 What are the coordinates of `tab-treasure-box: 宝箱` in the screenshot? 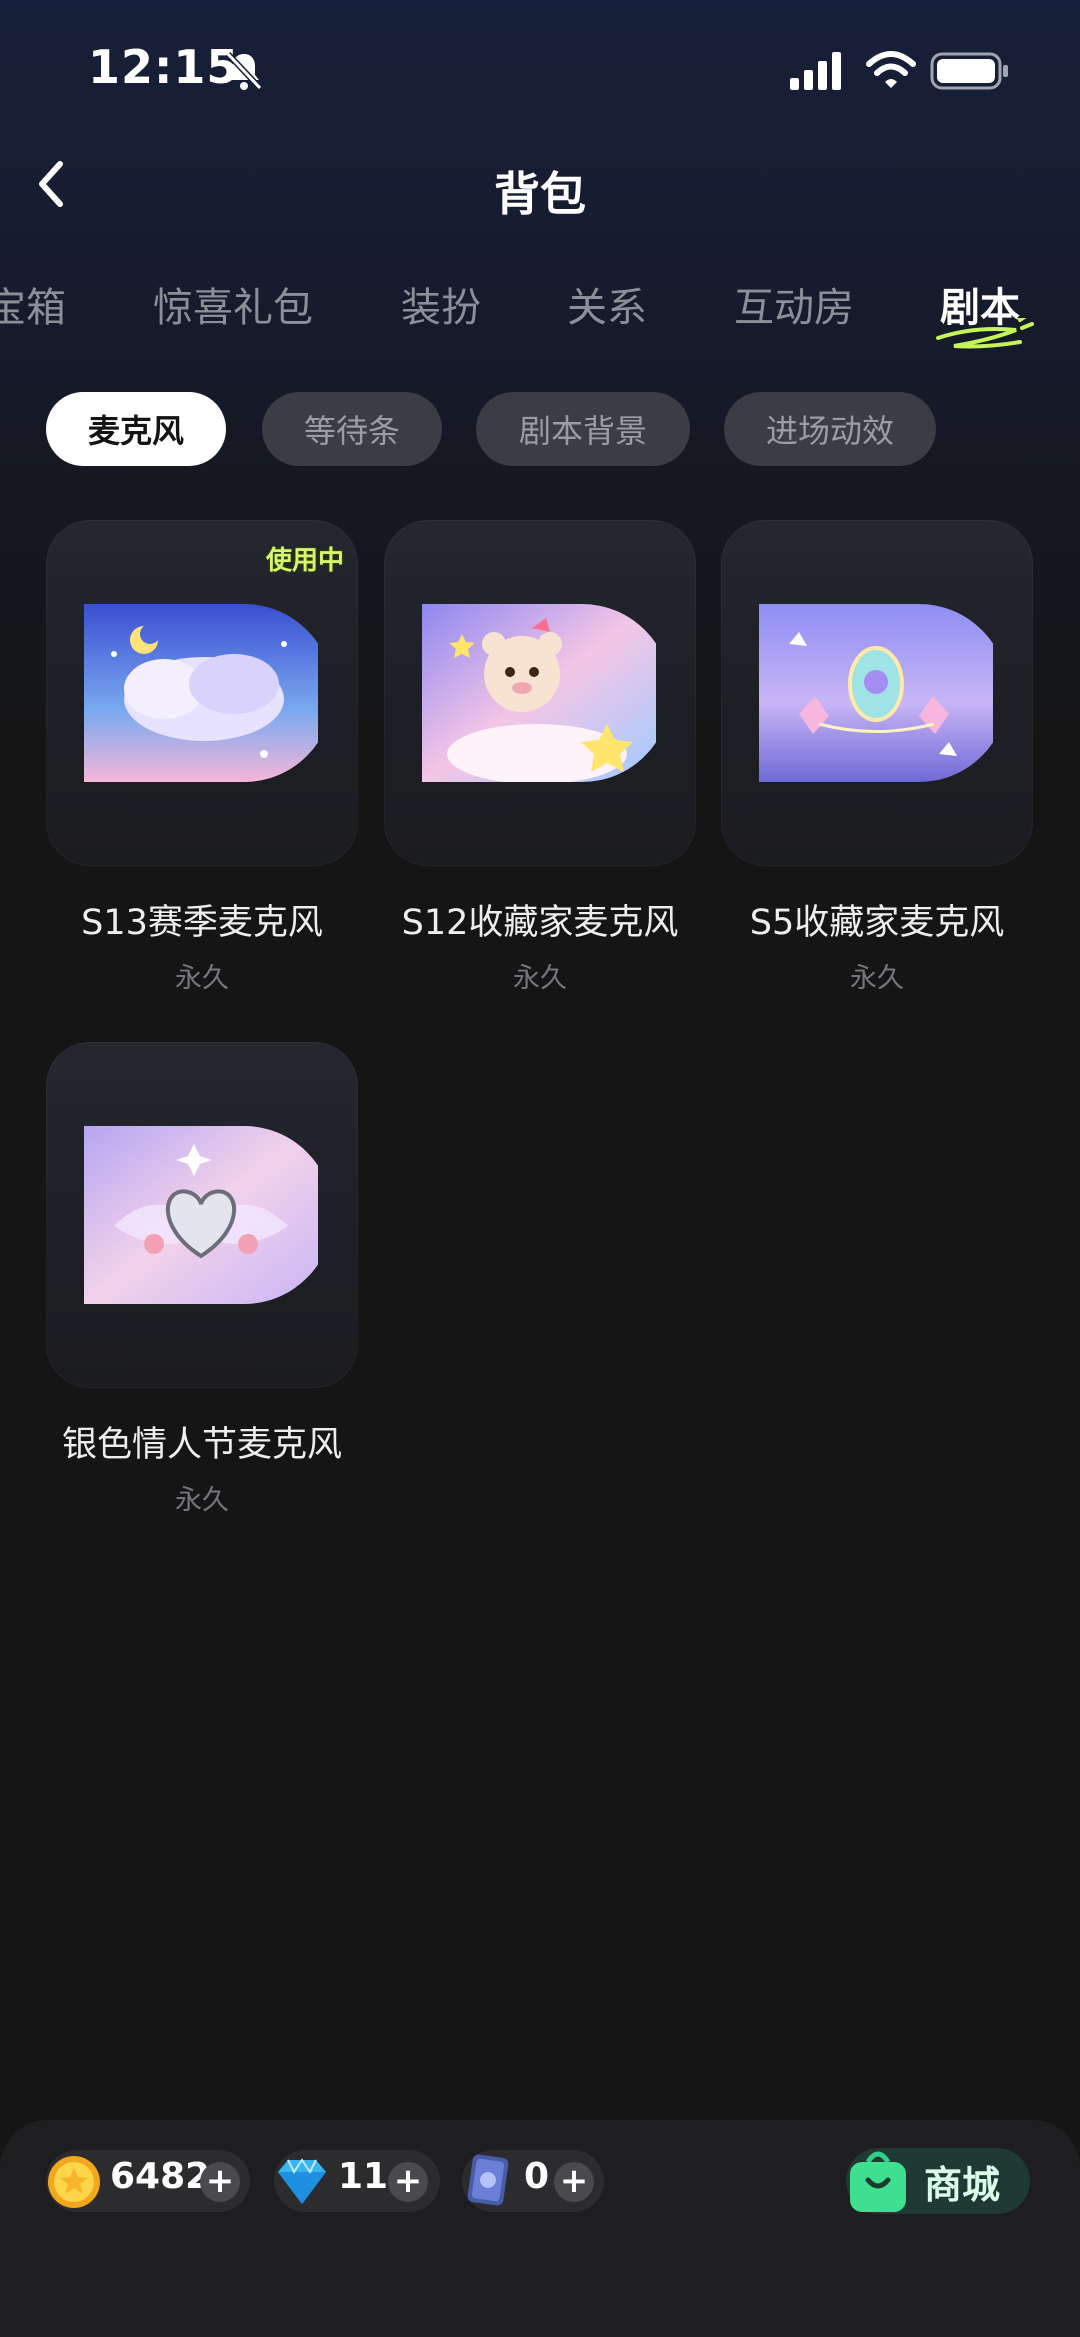 It's located at (33, 304).